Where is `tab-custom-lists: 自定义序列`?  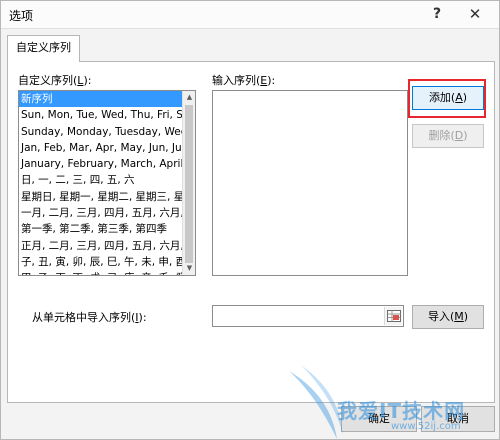 tab-custom-lists: 自定义序列 is located at coordinates (43, 48).